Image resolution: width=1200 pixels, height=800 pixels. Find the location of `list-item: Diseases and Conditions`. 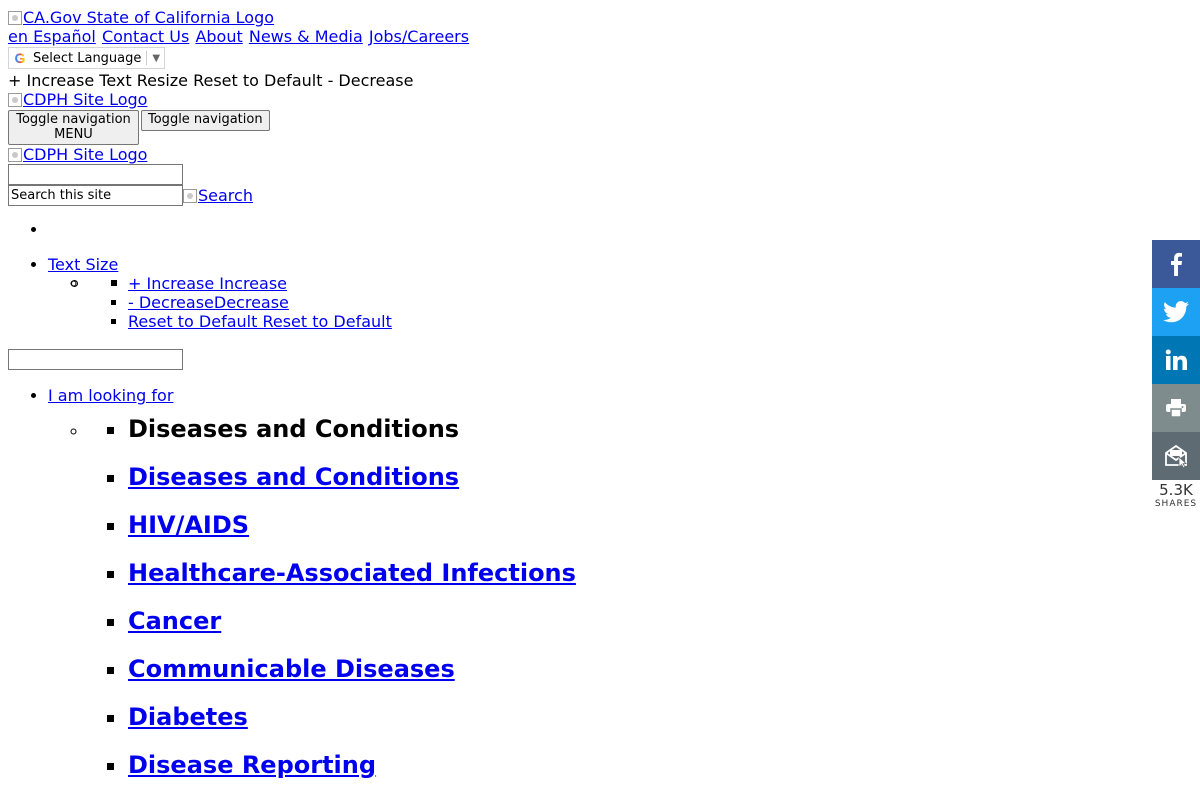

list-item: Diseases and Conditions is located at coordinates (633, 477).